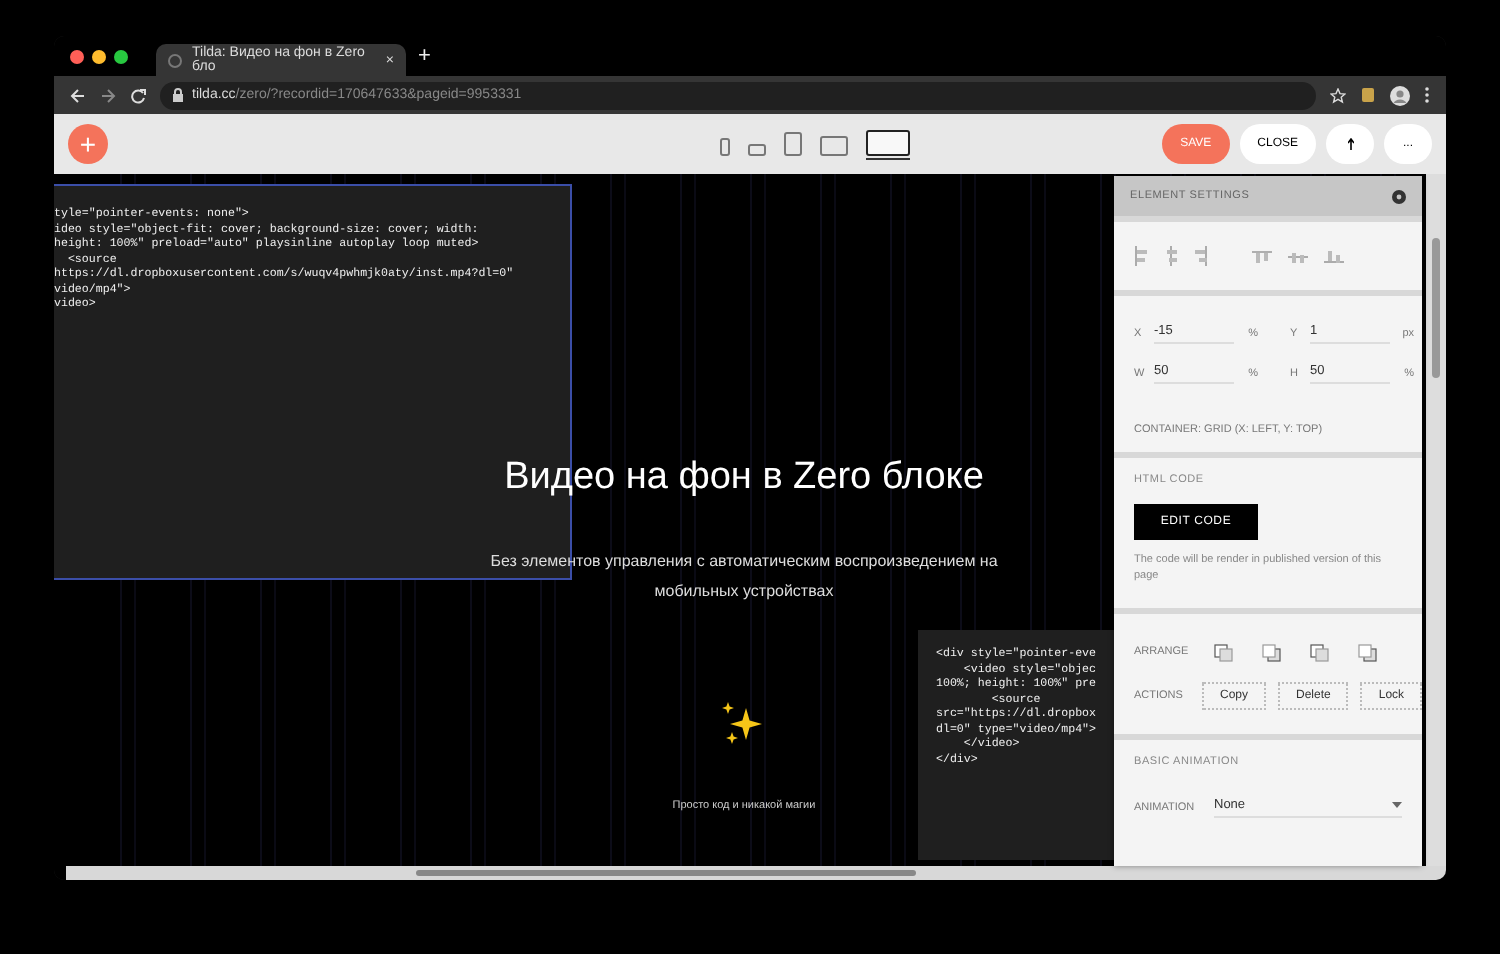  Describe the element at coordinates (138, 95) in the screenshot. I see `reload-icon` at that location.